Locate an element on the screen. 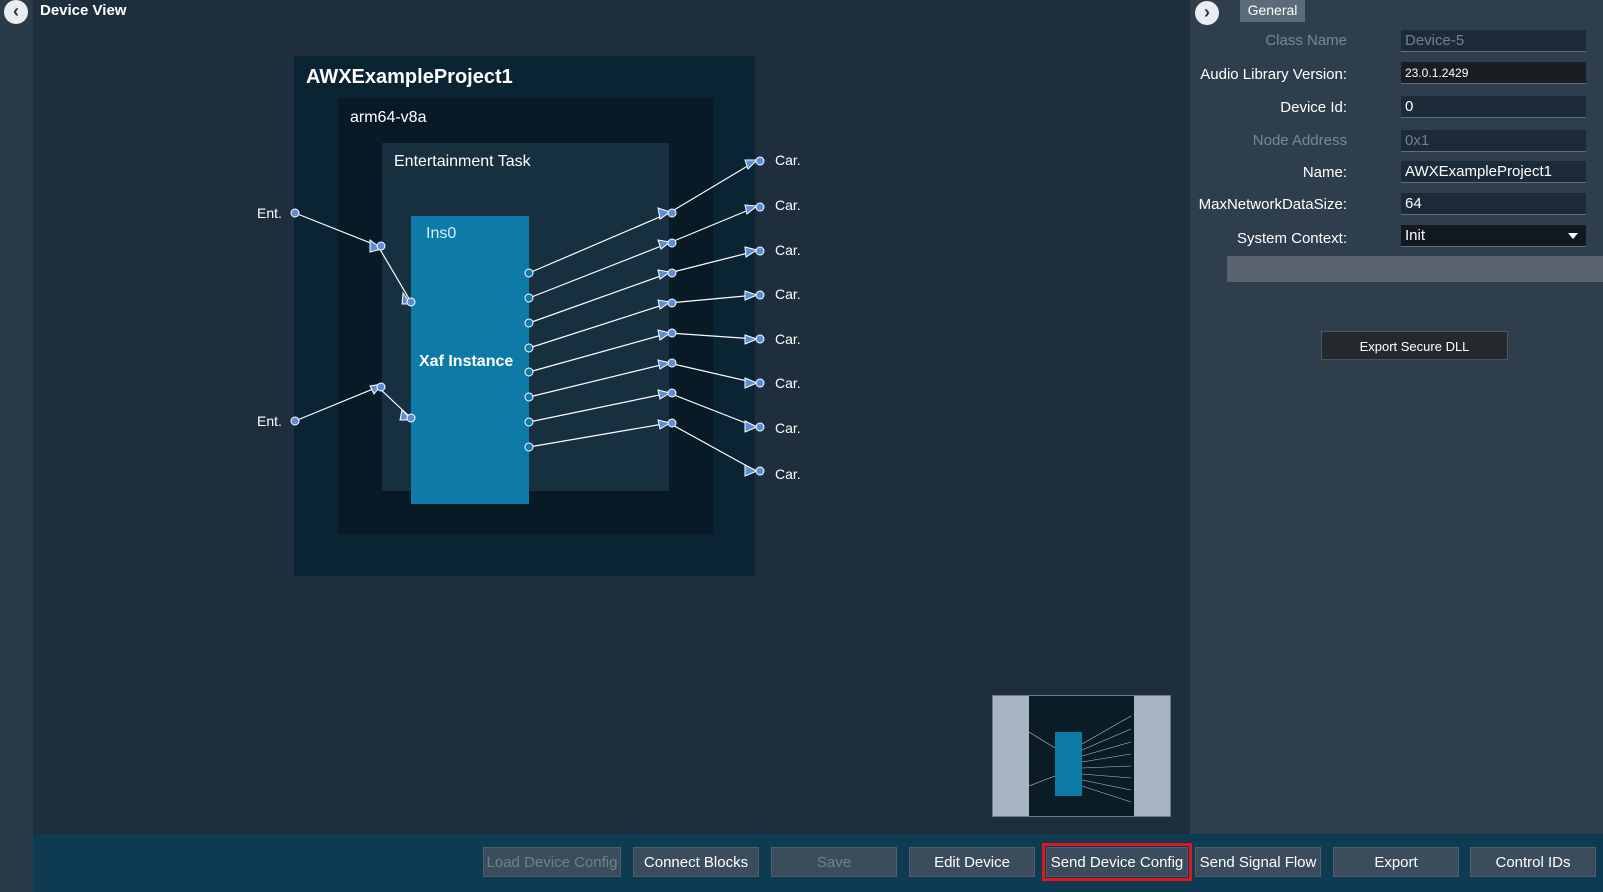 Image resolution: width=1603 pixels, height=892 pixels. output-label-6: Car. is located at coordinates (788, 383).